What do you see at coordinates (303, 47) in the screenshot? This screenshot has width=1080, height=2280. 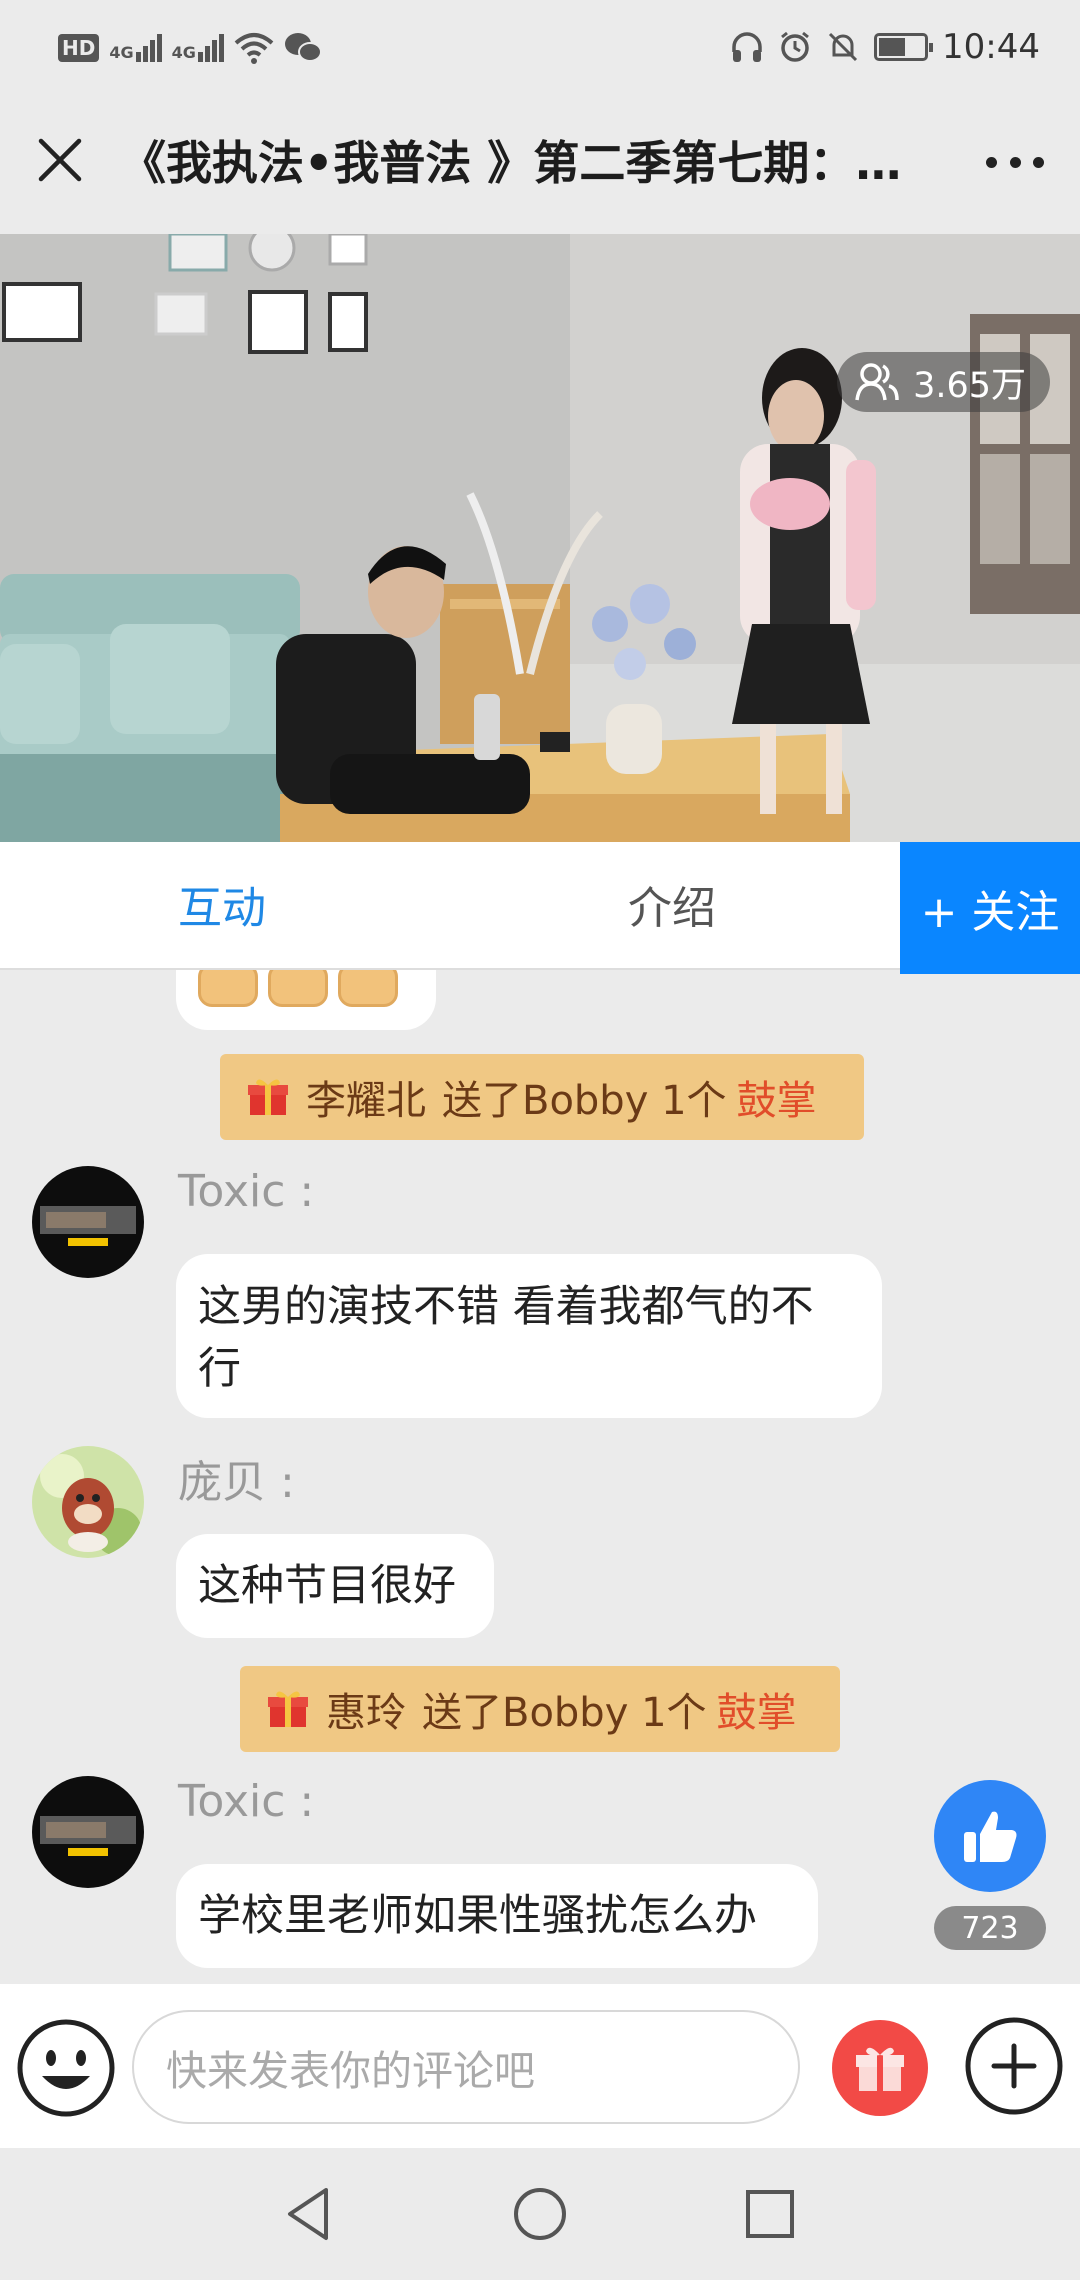 I see `wechat-icon` at bounding box center [303, 47].